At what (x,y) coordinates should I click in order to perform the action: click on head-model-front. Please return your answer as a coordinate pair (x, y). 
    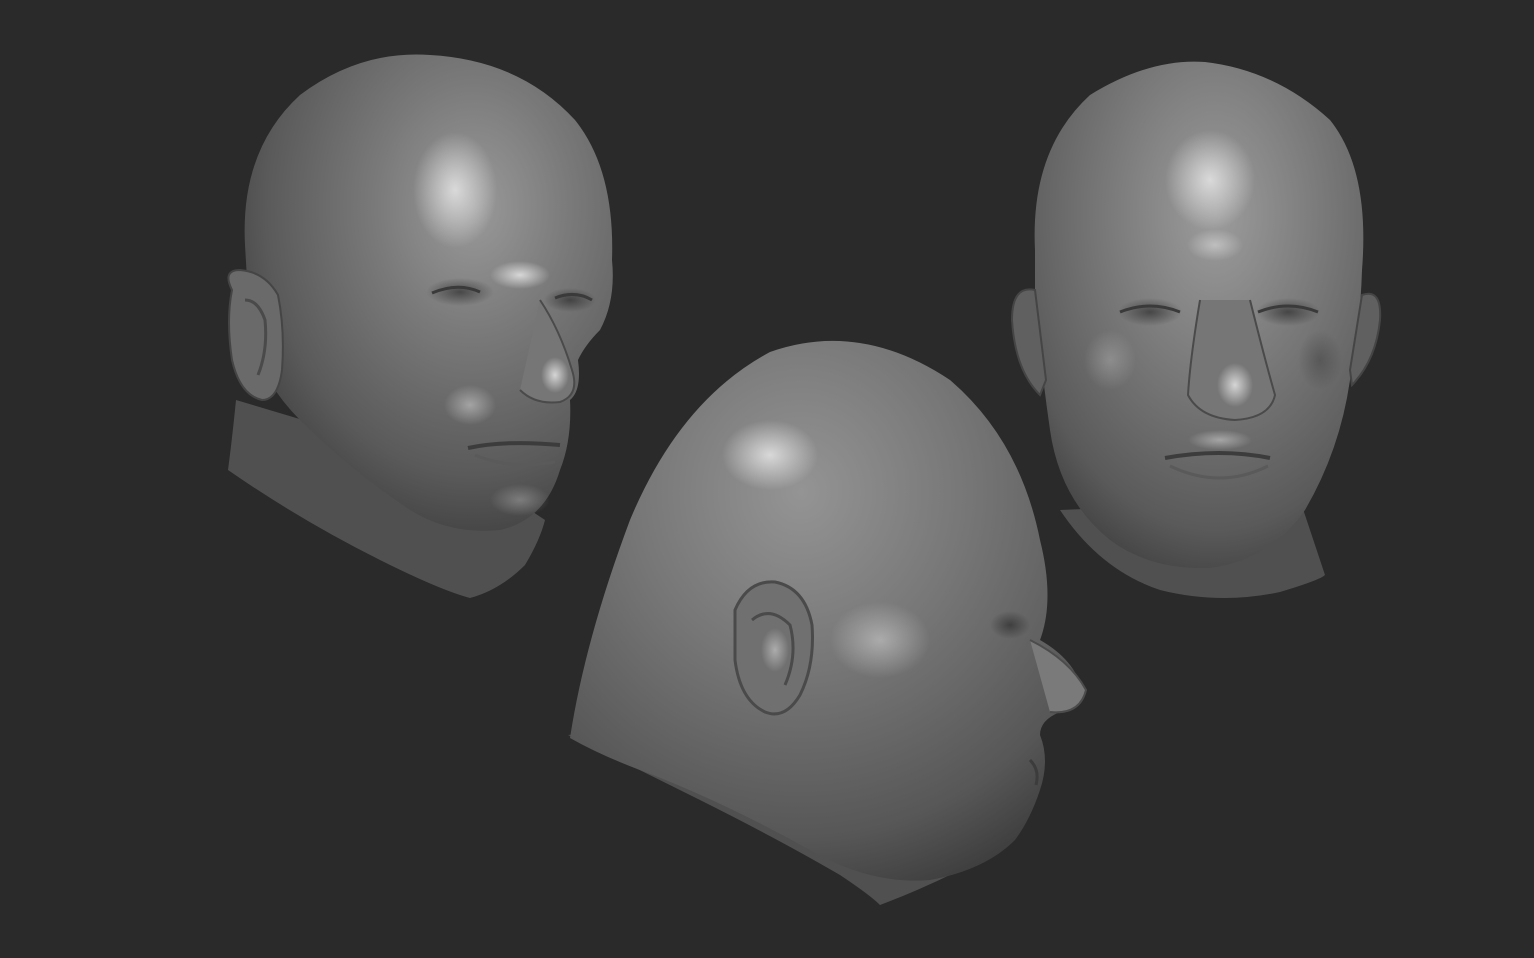
    Looking at the image, I should click on (1196, 330).